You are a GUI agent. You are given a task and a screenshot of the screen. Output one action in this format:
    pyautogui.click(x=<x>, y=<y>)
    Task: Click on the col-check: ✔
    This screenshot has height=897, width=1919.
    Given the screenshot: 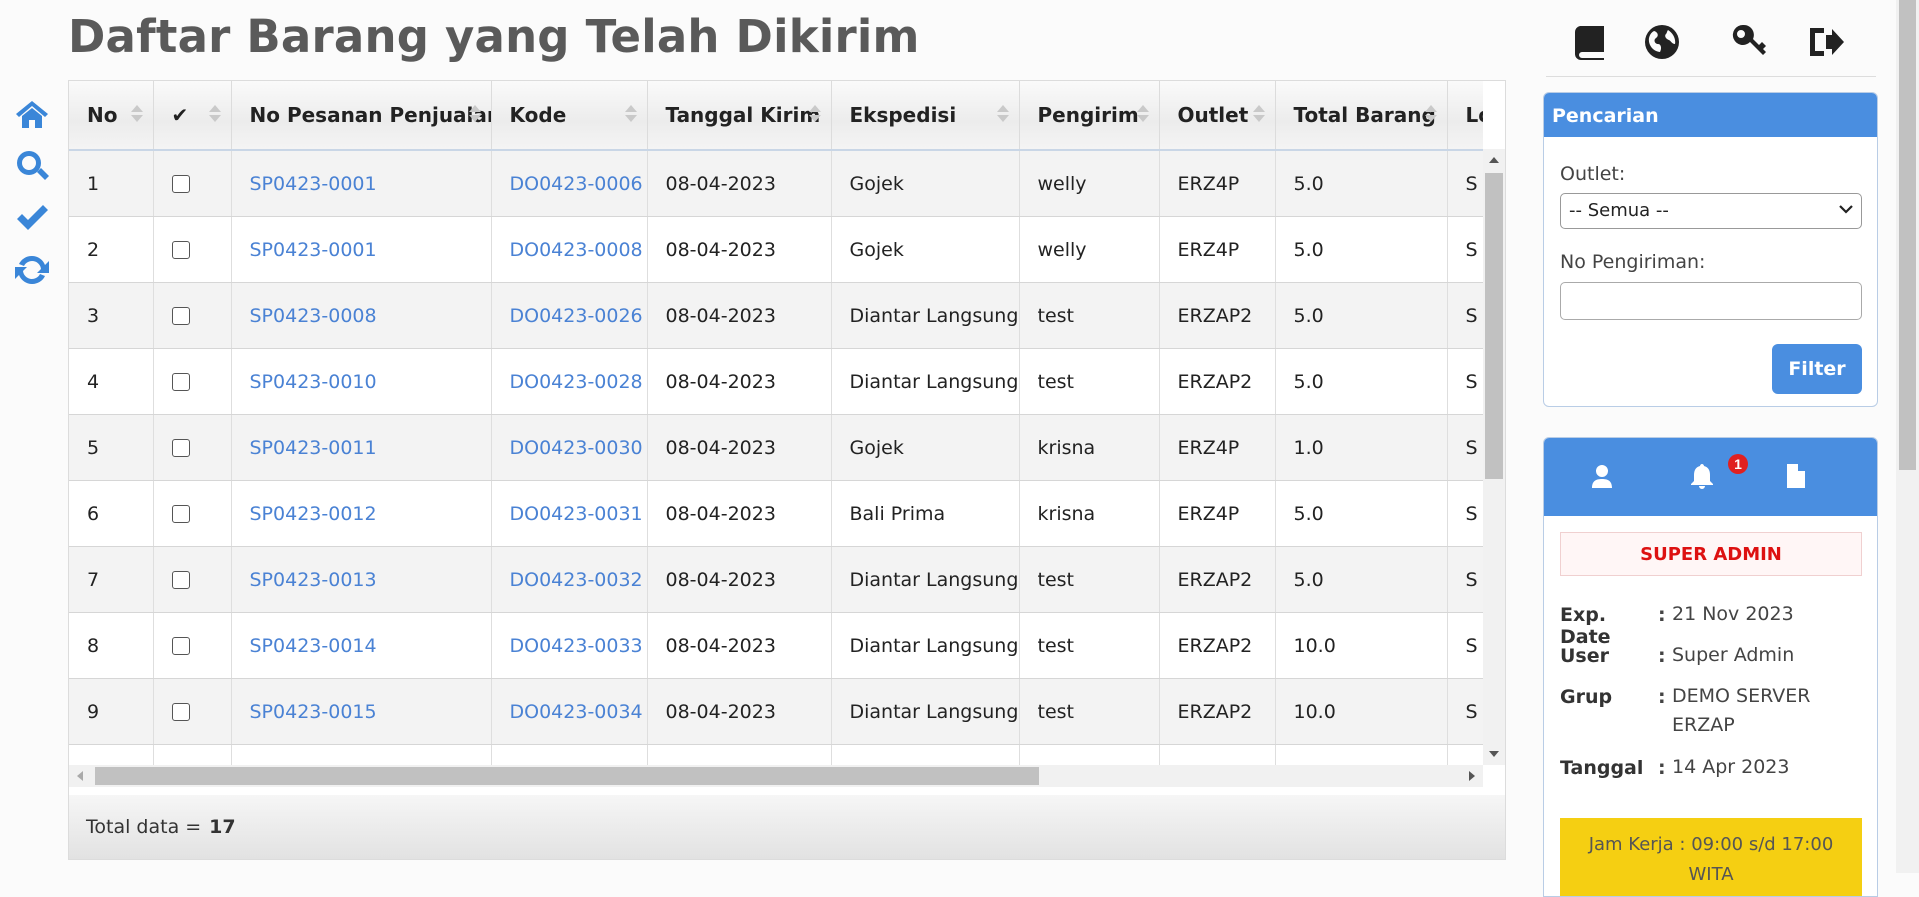 What is the action you would take?
    pyautogui.click(x=192, y=116)
    